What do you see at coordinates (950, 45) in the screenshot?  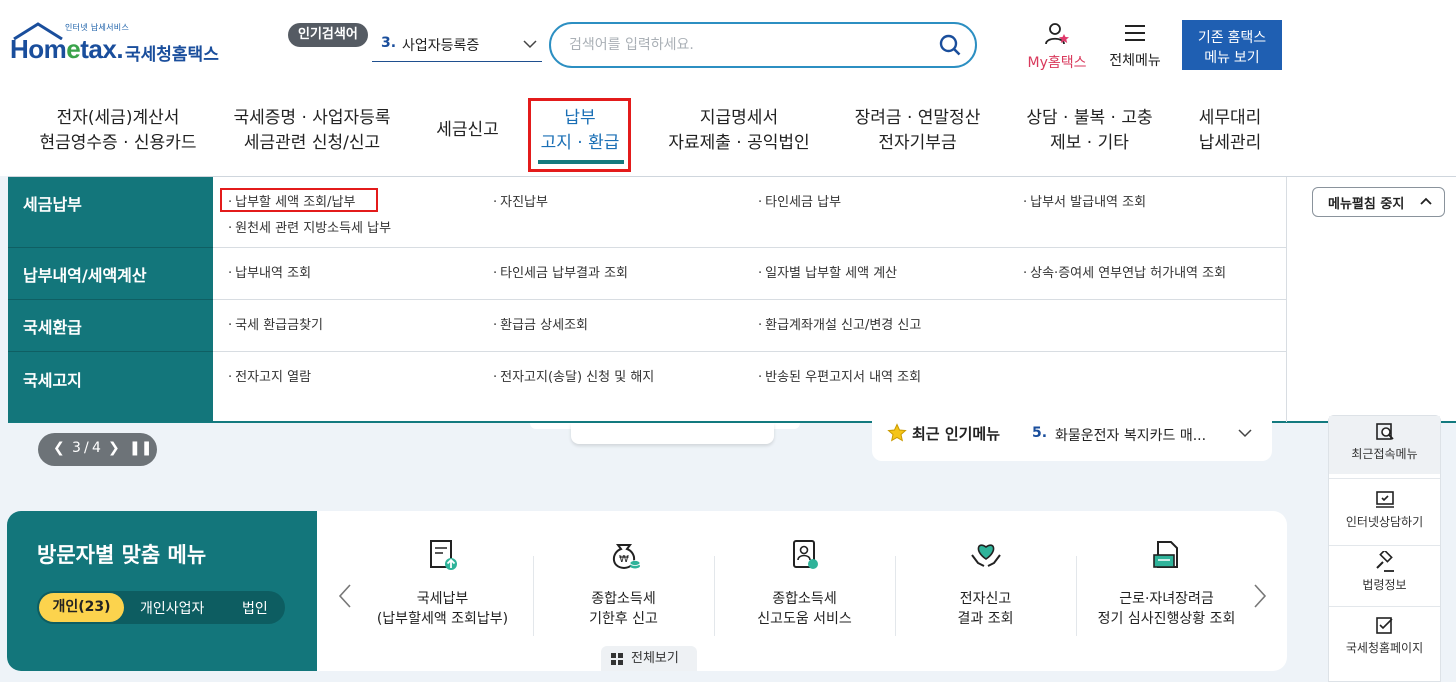 I see `search-icon` at bounding box center [950, 45].